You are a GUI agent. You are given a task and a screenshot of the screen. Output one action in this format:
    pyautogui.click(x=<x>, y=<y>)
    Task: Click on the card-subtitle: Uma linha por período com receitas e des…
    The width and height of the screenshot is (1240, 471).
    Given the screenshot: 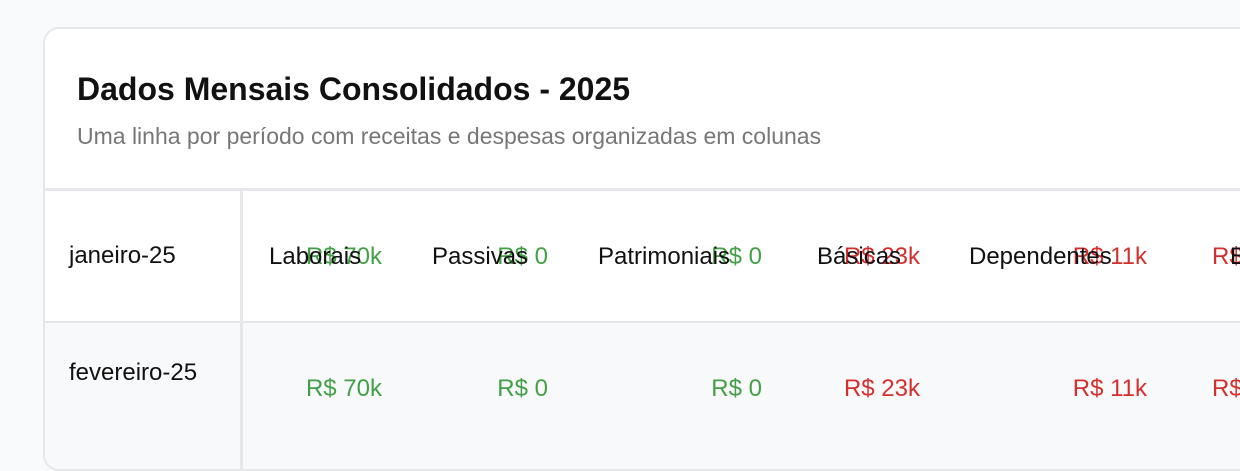 What is the action you would take?
    pyautogui.click(x=449, y=136)
    